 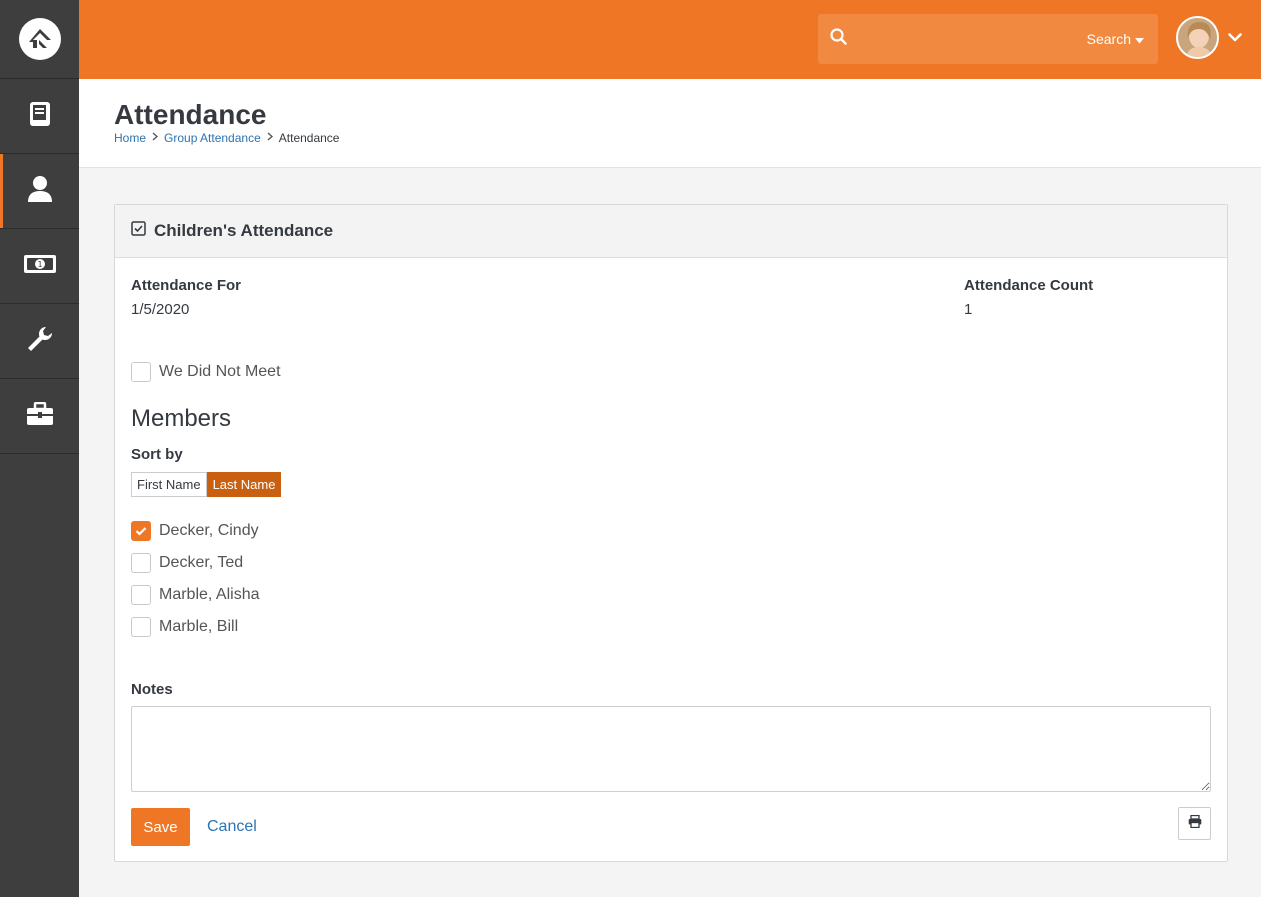 What do you see at coordinates (244, 484) in the screenshot?
I see `sort-last-name-button: Last Name` at bounding box center [244, 484].